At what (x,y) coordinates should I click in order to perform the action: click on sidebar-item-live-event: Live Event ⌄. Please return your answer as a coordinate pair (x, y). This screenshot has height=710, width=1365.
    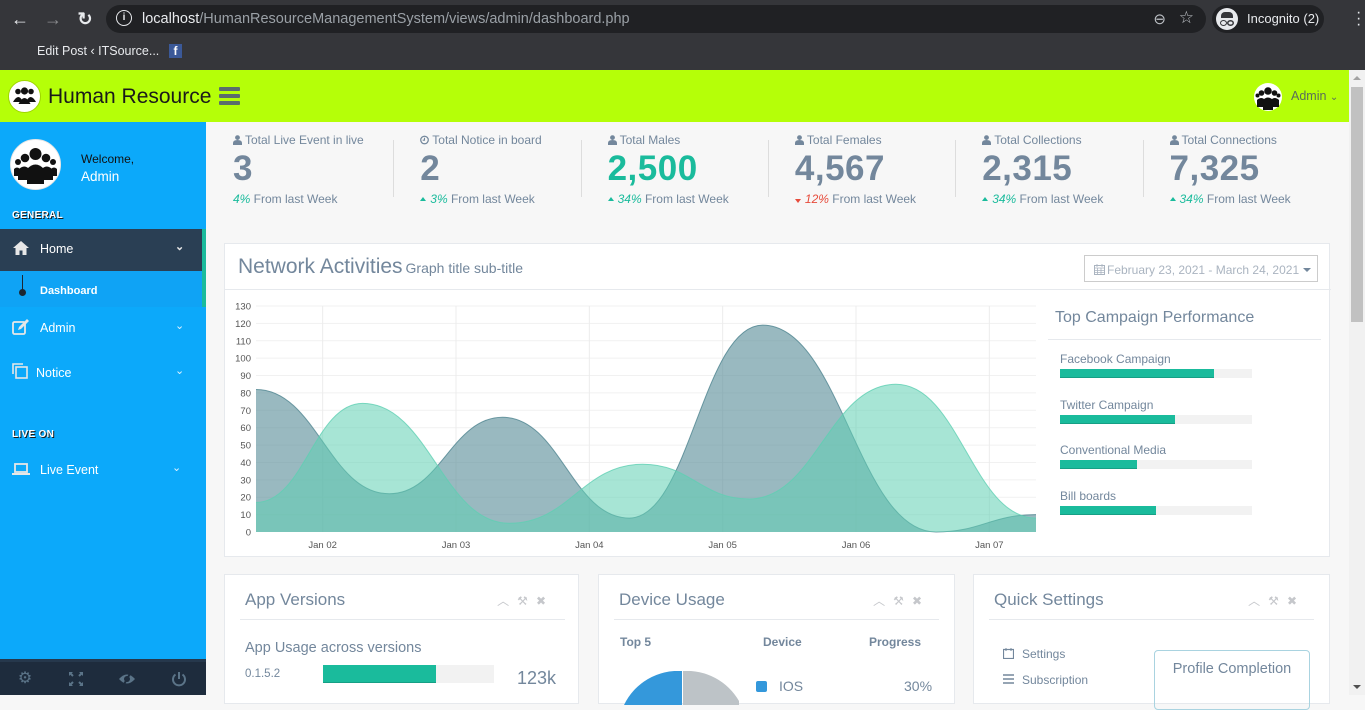
    Looking at the image, I should click on (101, 470).